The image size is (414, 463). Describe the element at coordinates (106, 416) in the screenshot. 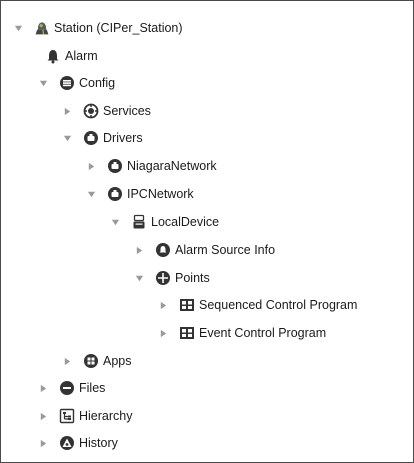

I see `tree-node-label: Hierarchy` at that location.